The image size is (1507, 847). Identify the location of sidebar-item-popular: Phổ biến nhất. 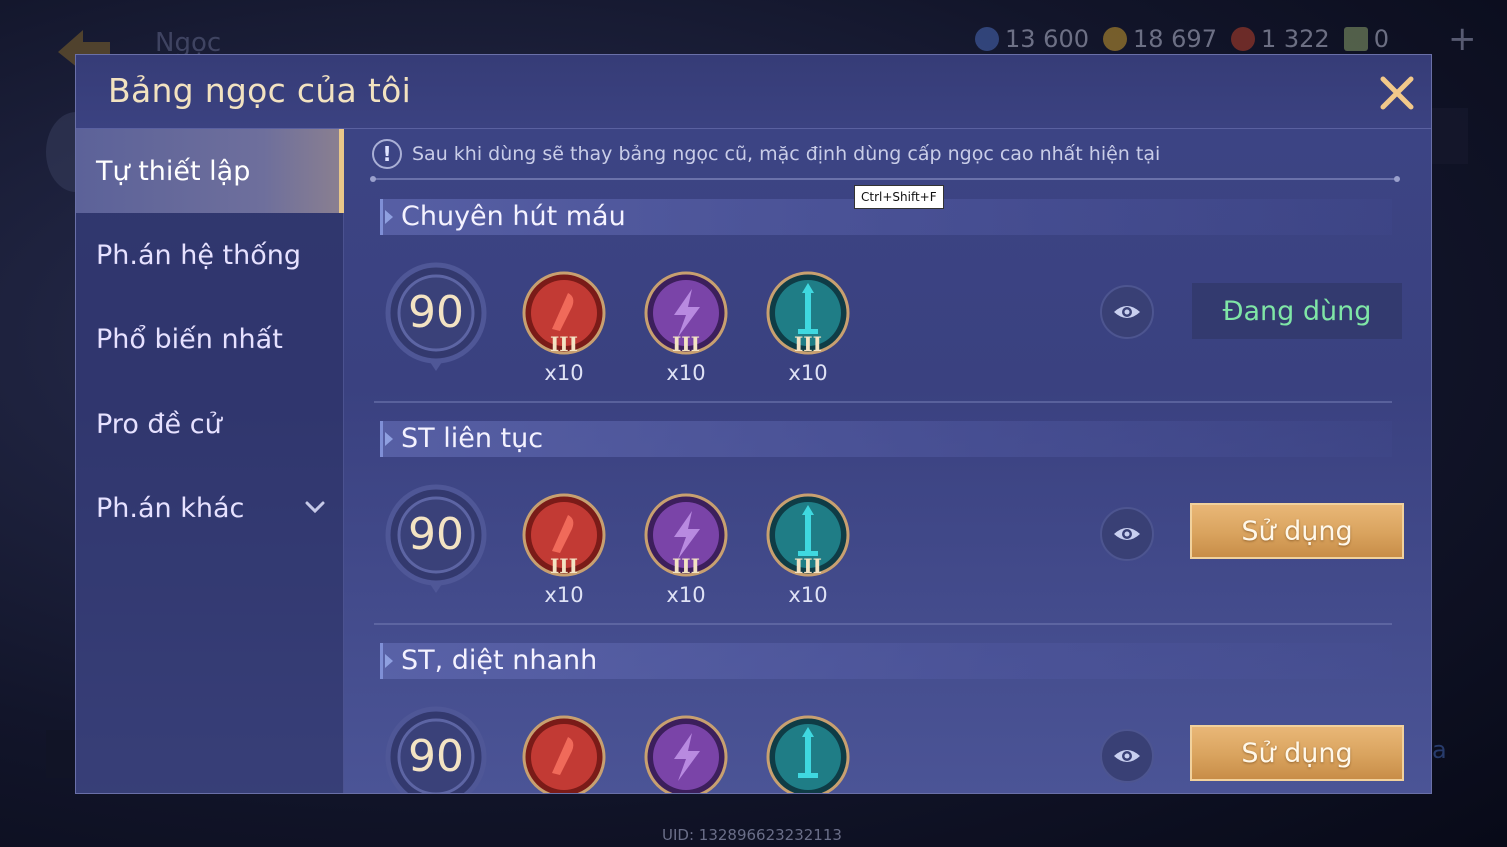
(210, 339).